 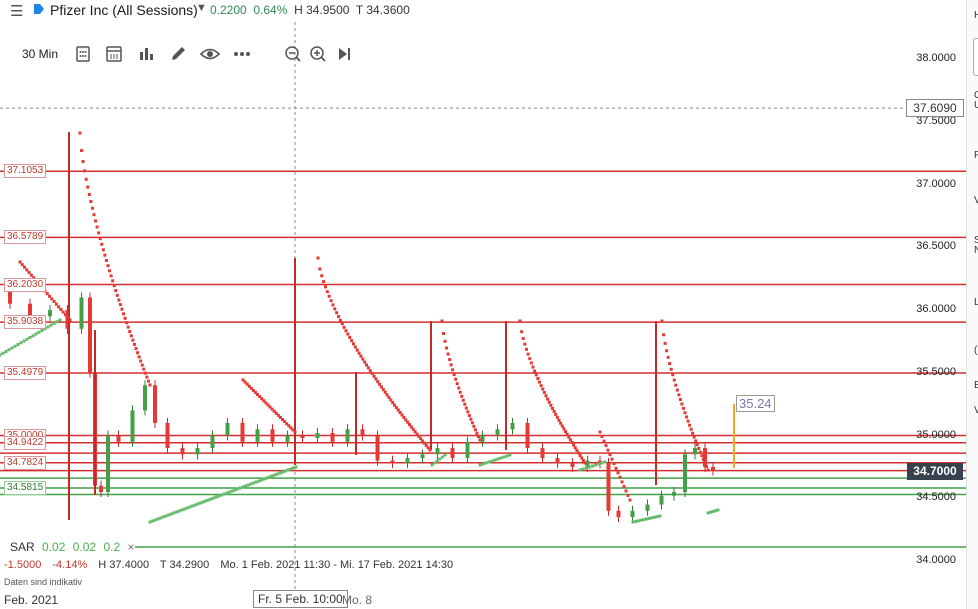 What do you see at coordinates (25, 373) in the screenshot?
I see `level-label: 35.4979` at bounding box center [25, 373].